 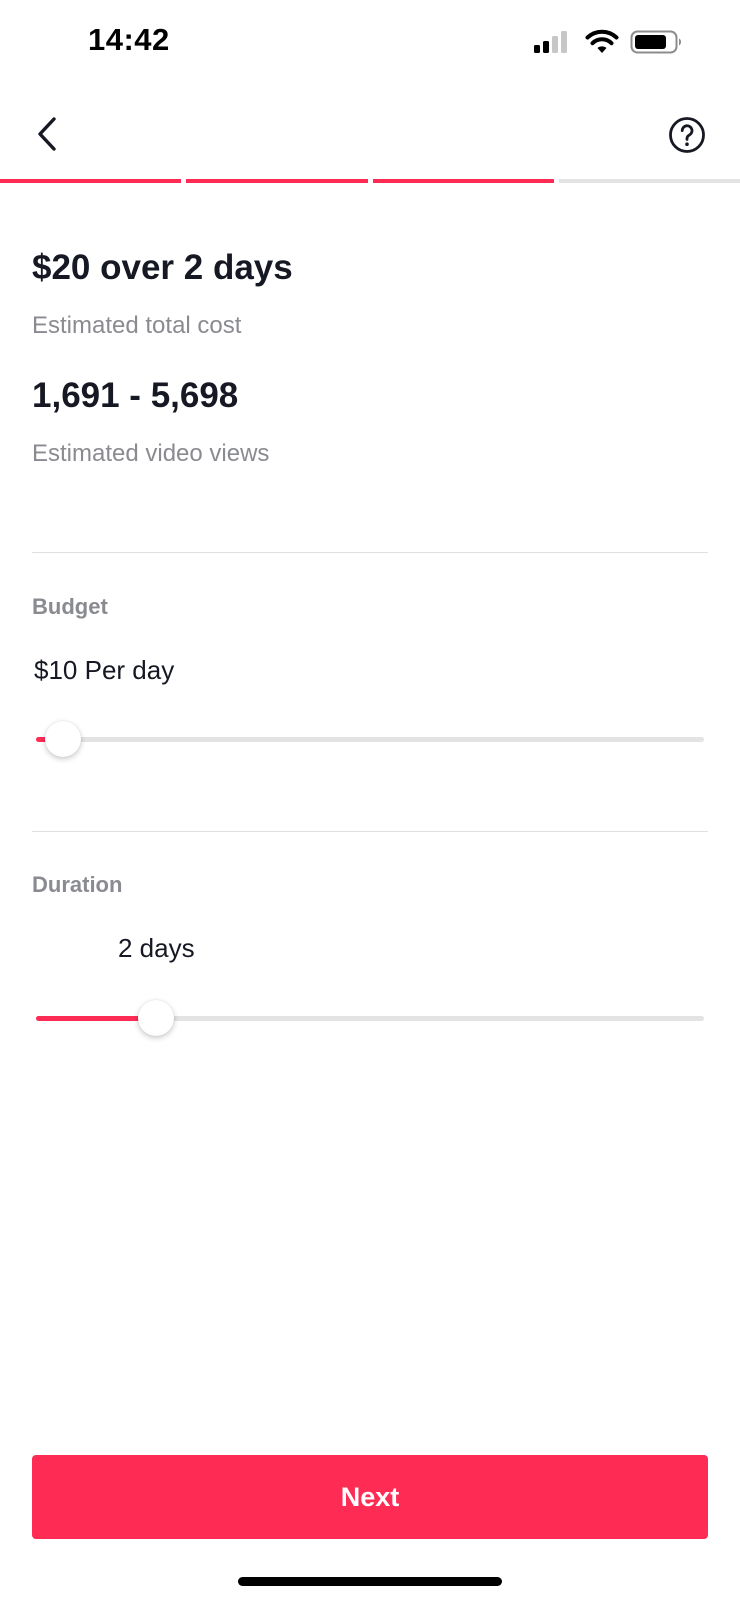 What do you see at coordinates (656, 42) in the screenshot?
I see `battery-icon` at bounding box center [656, 42].